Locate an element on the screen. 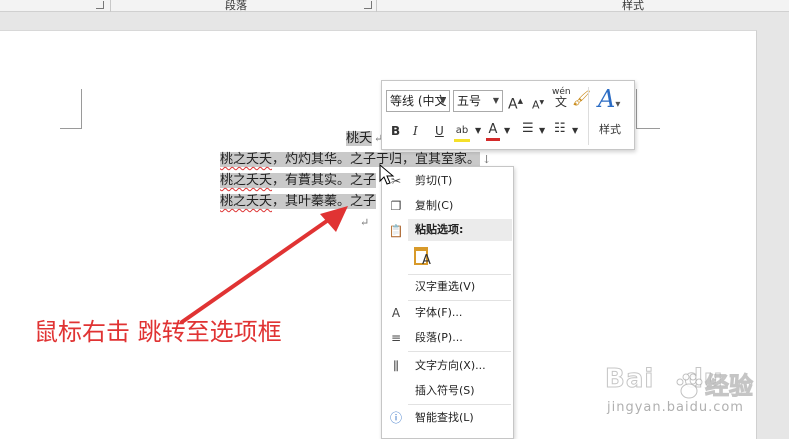  line-2-start: 桃之夭夭 is located at coordinates (246, 180).